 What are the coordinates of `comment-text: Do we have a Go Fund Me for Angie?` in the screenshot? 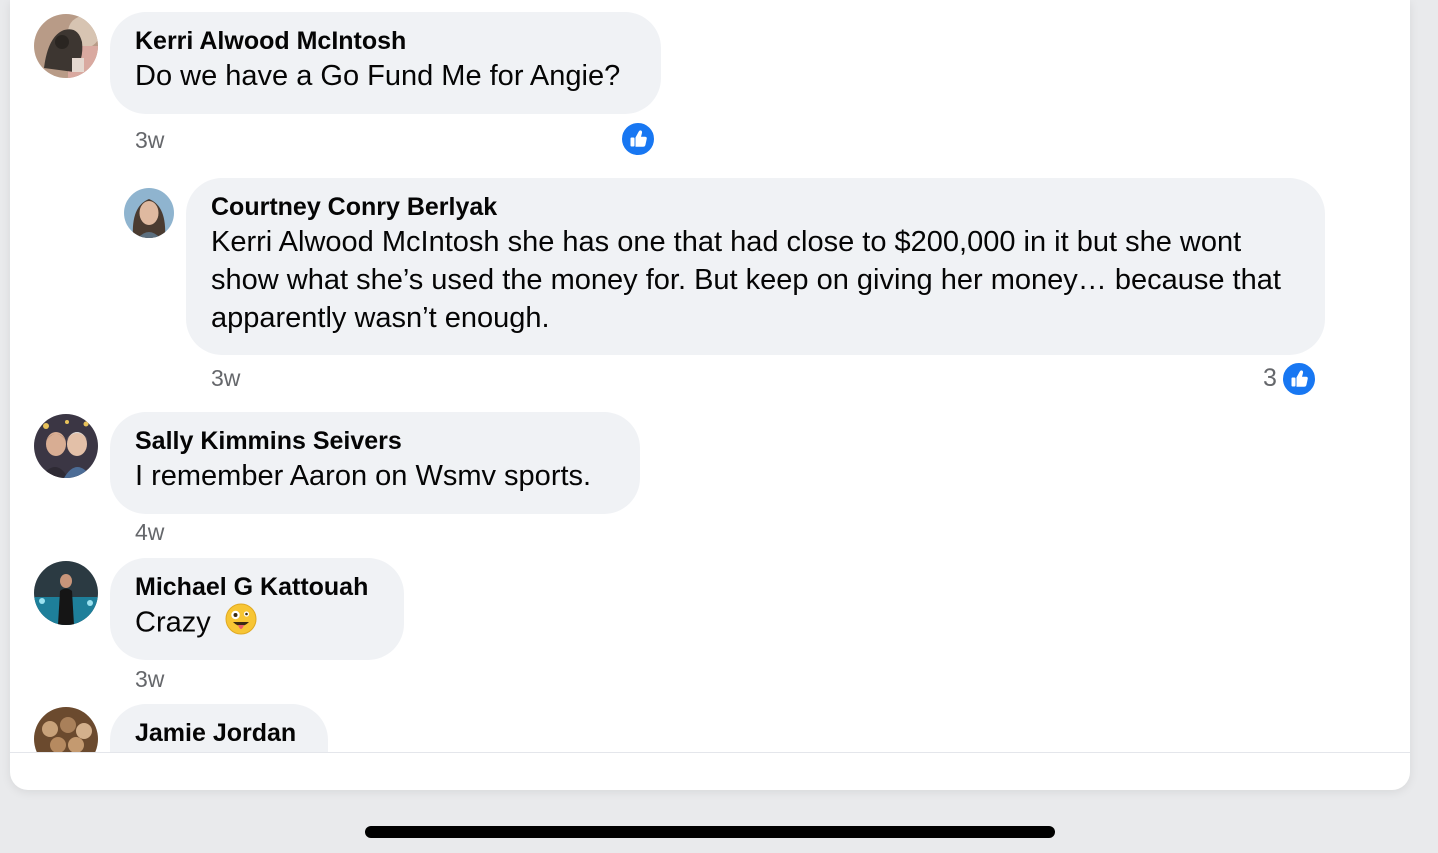 It's located at (378, 76).